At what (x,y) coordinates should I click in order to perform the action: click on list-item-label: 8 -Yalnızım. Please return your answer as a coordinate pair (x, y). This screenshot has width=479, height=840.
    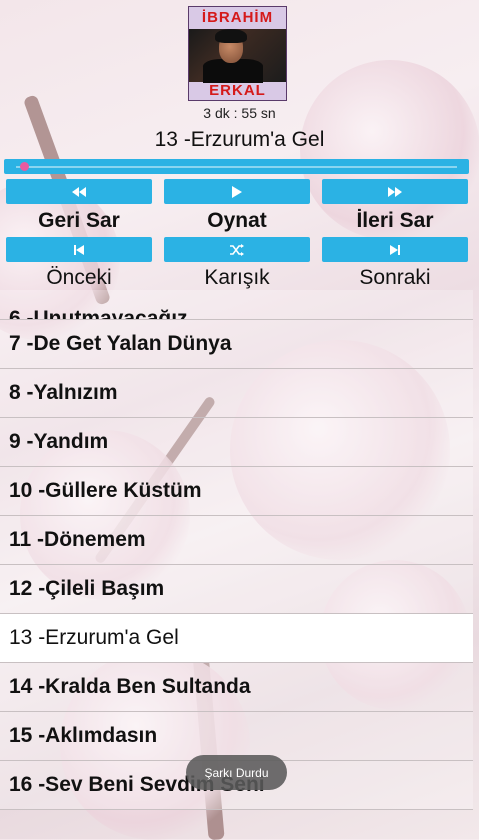
    Looking at the image, I should click on (63, 392).